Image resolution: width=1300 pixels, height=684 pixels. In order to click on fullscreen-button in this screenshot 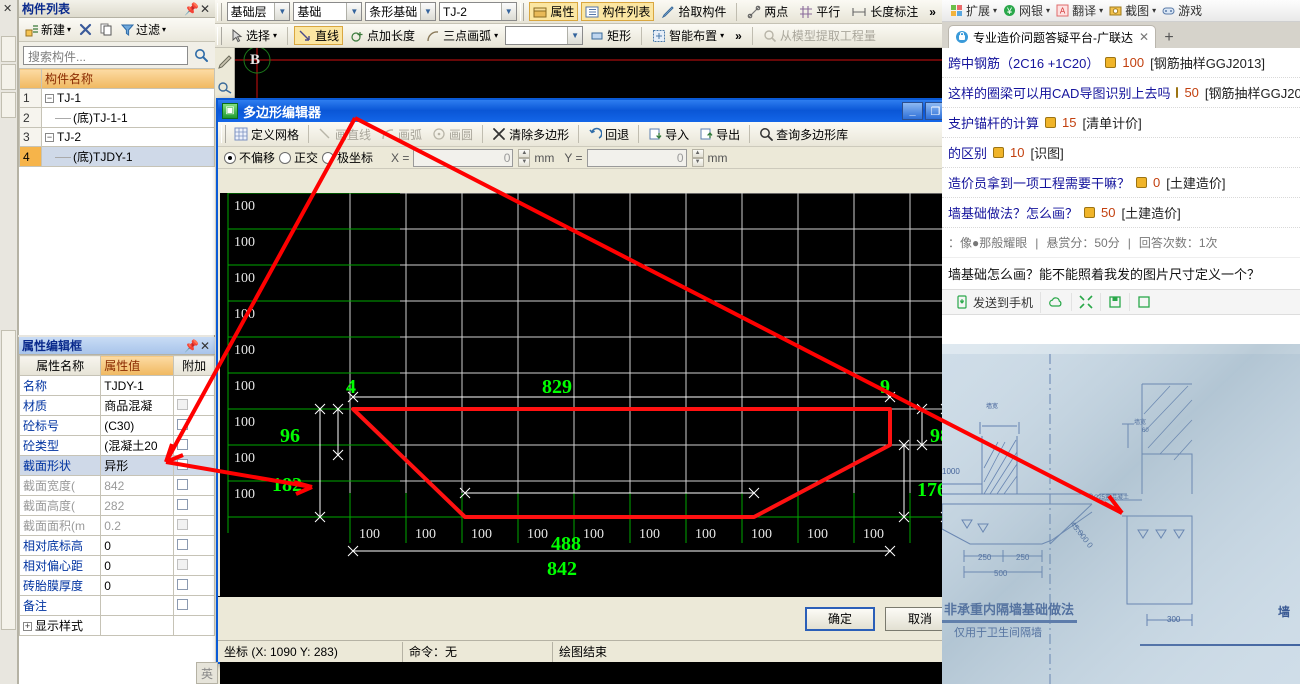, I will do `click(1087, 302)`.